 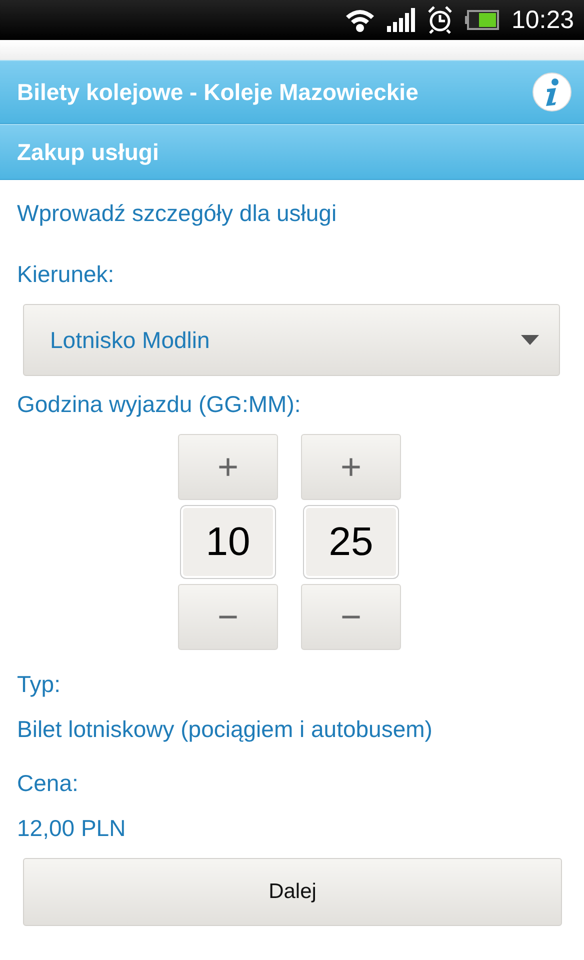 What do you see at coordinates (482, 20) in the screenshot?
I see `battery-icon` at bounding box center [482, 20].